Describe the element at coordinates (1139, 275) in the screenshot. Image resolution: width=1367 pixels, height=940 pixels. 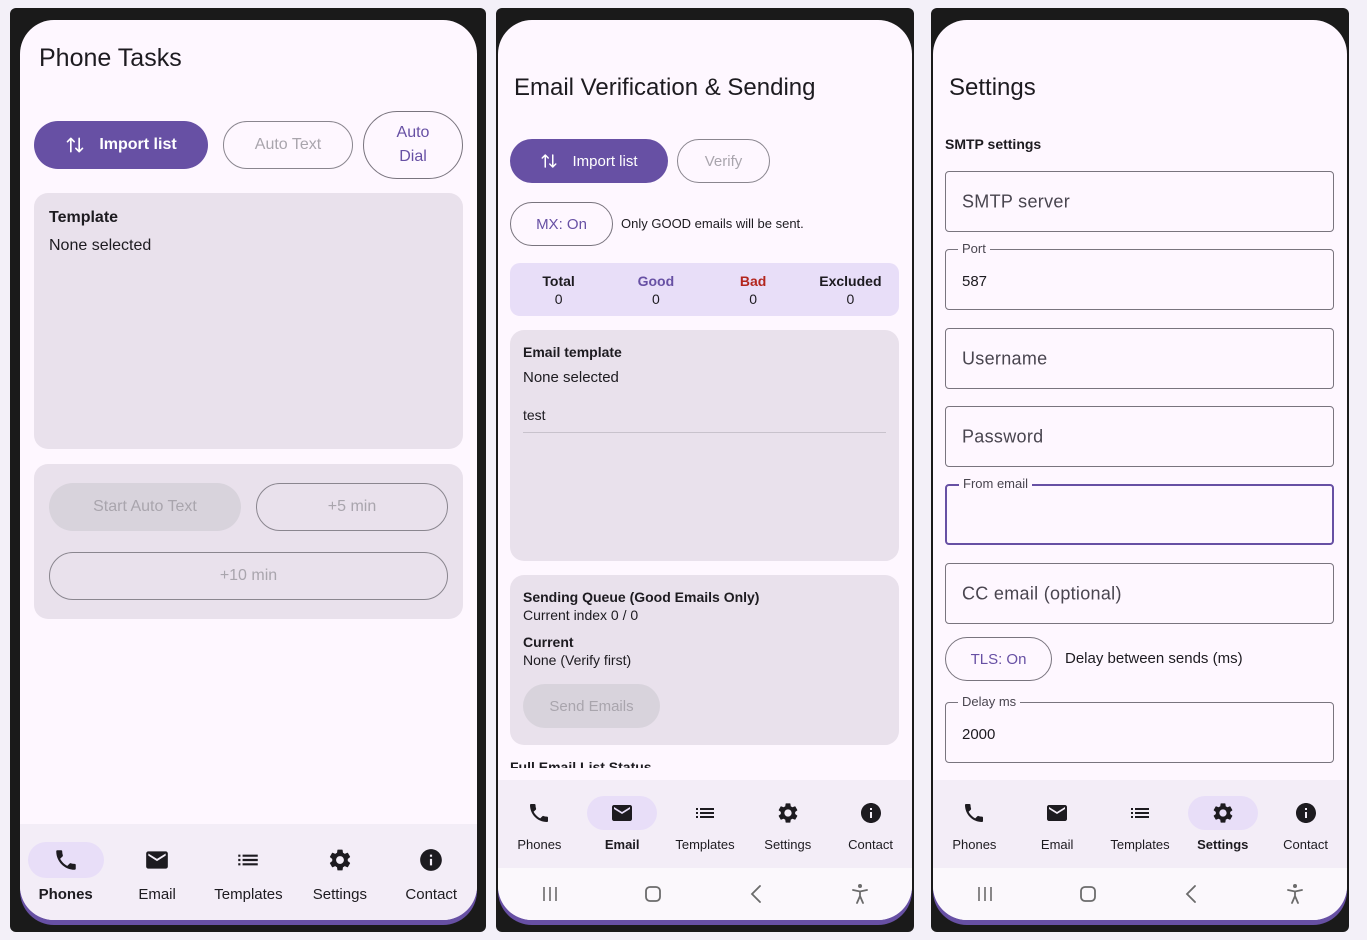
I see `port-field: Port 587` at that location.